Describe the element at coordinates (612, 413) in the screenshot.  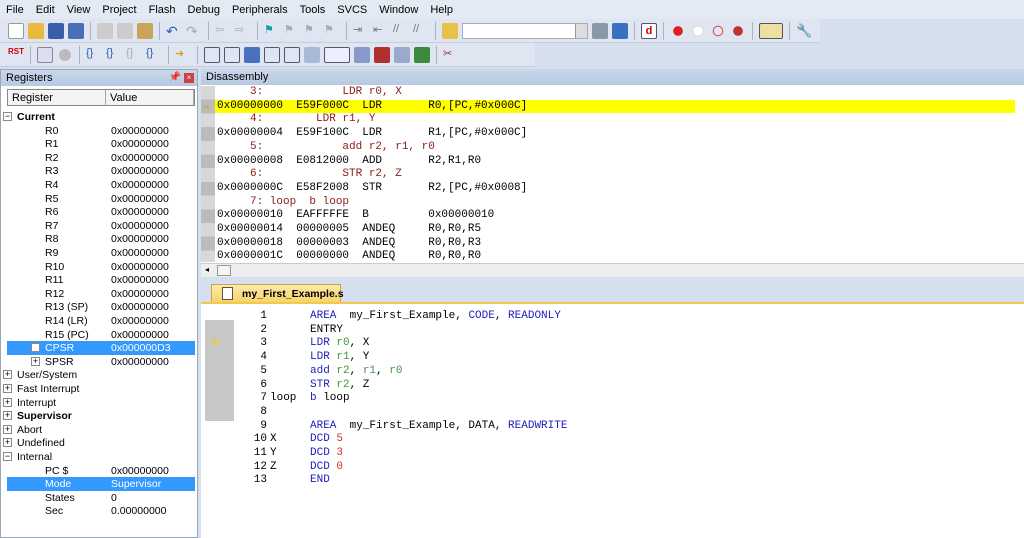
I see `code-line: 8` at that location.